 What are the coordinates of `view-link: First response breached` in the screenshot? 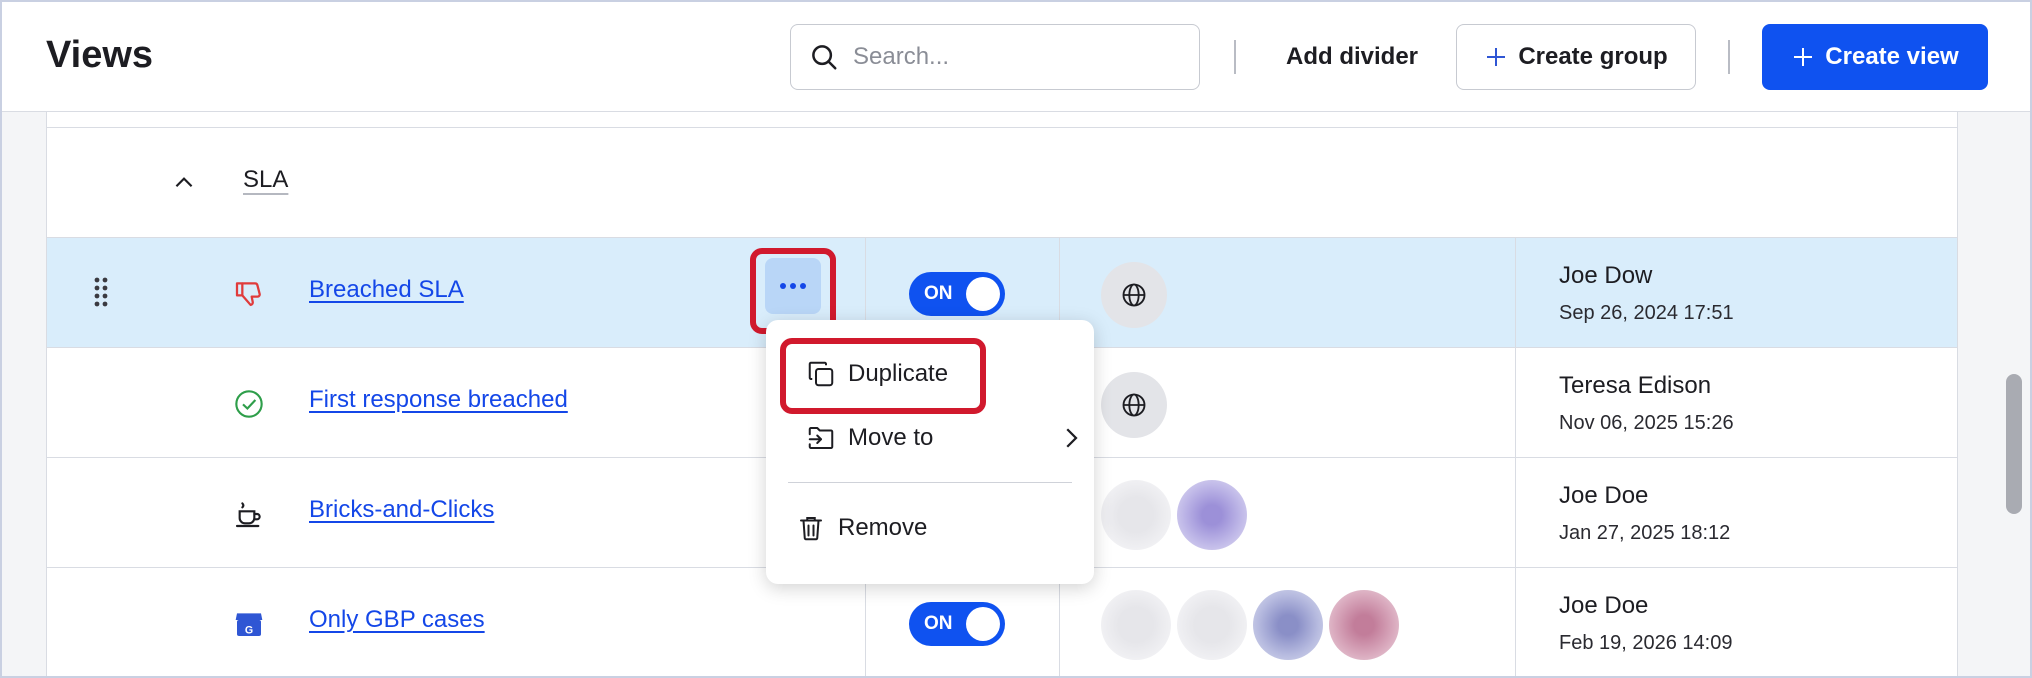 It's located at (438, 400).